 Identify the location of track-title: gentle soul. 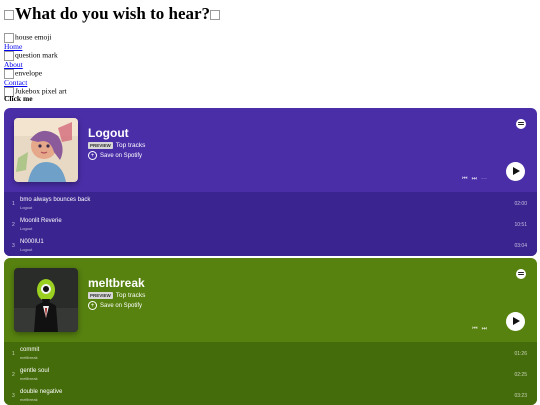
(35, 371).